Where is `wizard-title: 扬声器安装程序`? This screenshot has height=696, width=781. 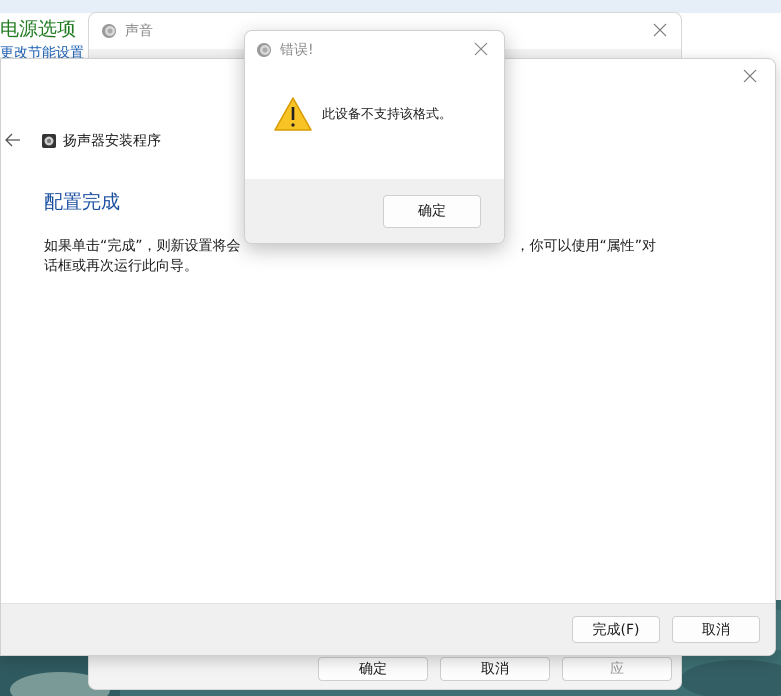 wizard-title: 扬声器安装程序 is located at coordinates (112, 141).